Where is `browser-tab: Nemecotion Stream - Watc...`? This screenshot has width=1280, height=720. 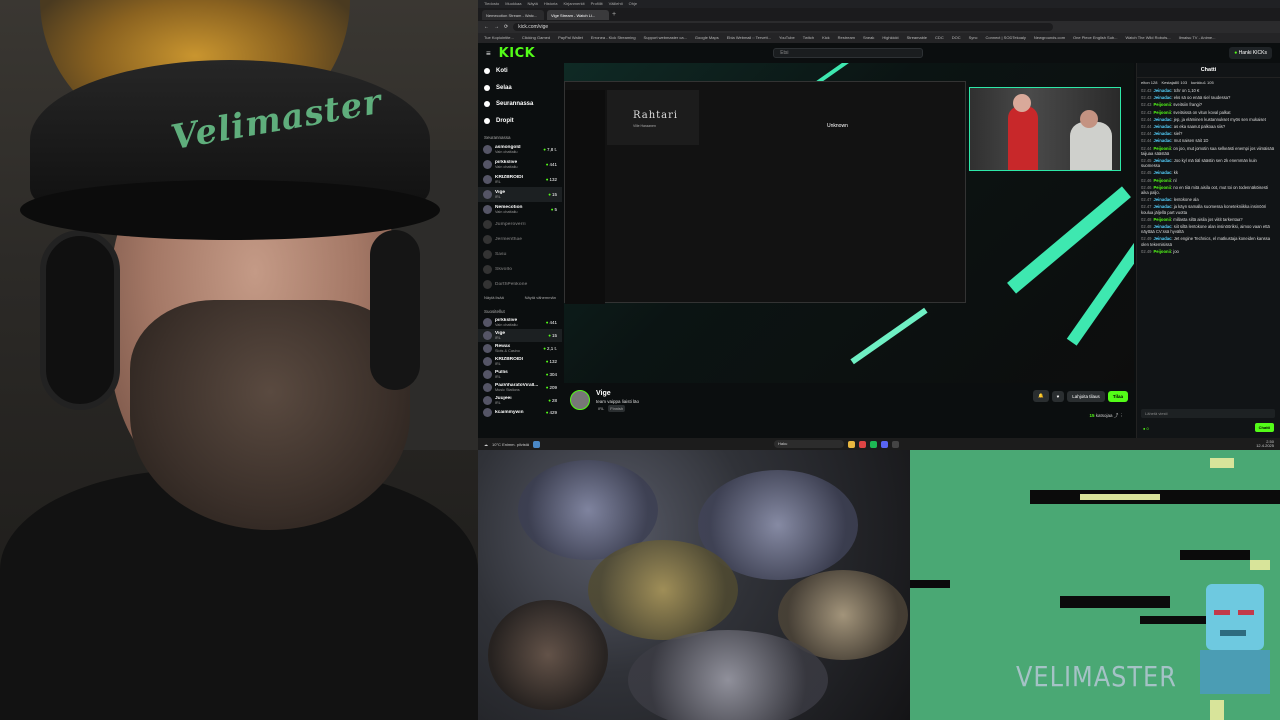
browser-tab: Nemecotion Stream - Watc... is located at coordinates (513, 14).